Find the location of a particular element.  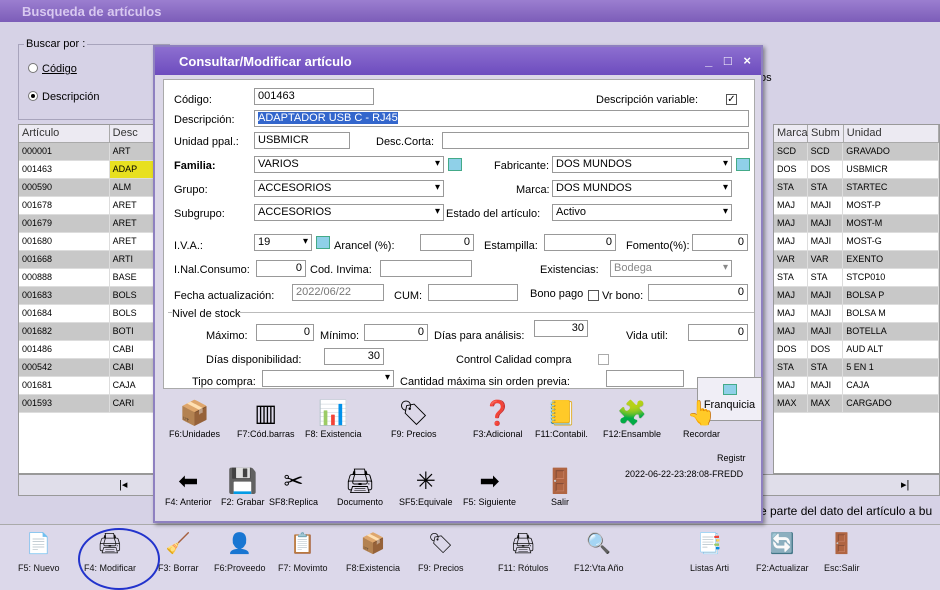

existencias-select: Bodega is located at coordinates (671, 268).